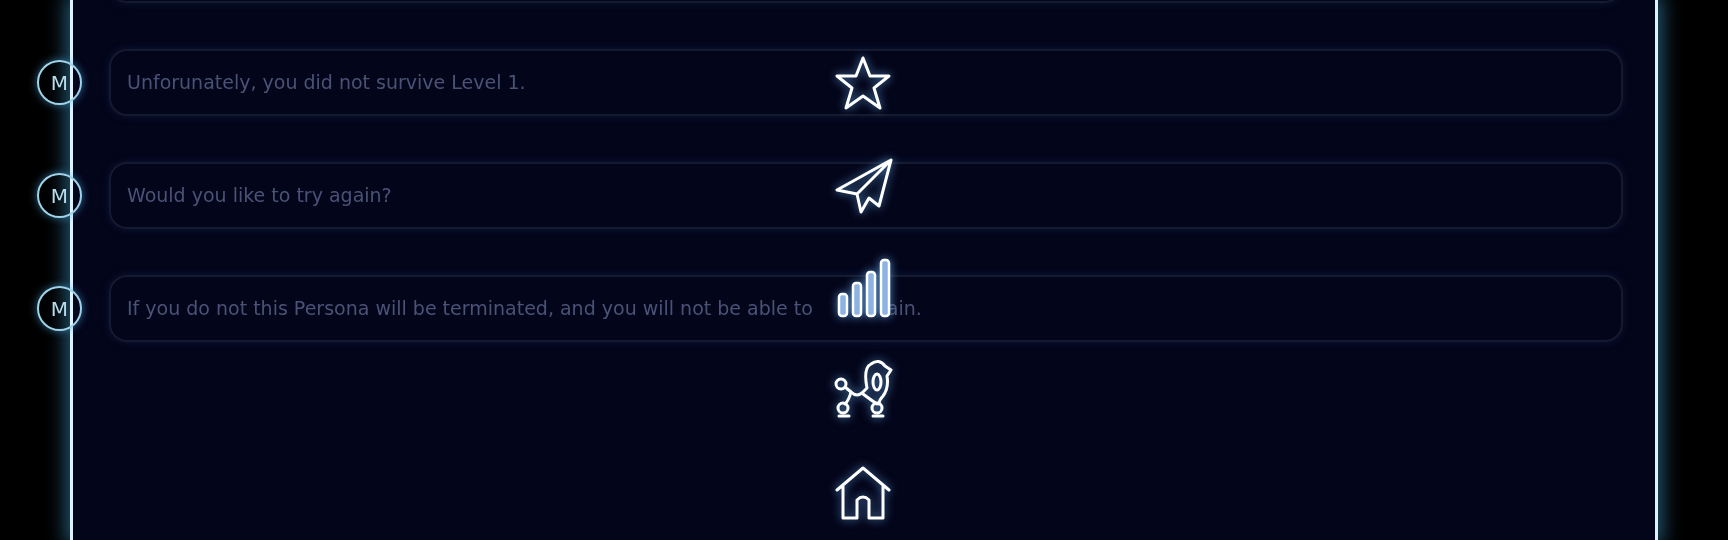  What do you see at coordinates (470, 309) in the screenshot?
I see `message-text: If you do not this Persona will be terminated, and you will not be able to` at bounding box center [470, 309].